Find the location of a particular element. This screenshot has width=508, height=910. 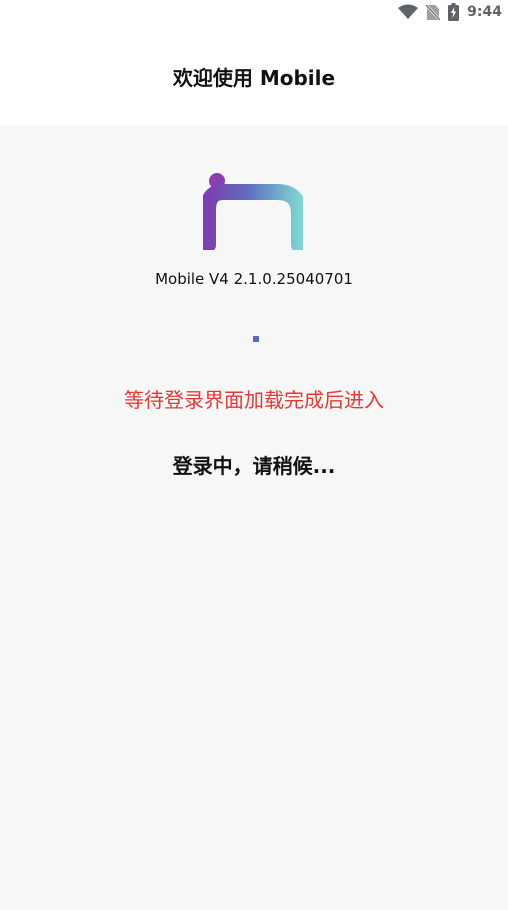

loading-spinner is located at coordinates (256, 339).